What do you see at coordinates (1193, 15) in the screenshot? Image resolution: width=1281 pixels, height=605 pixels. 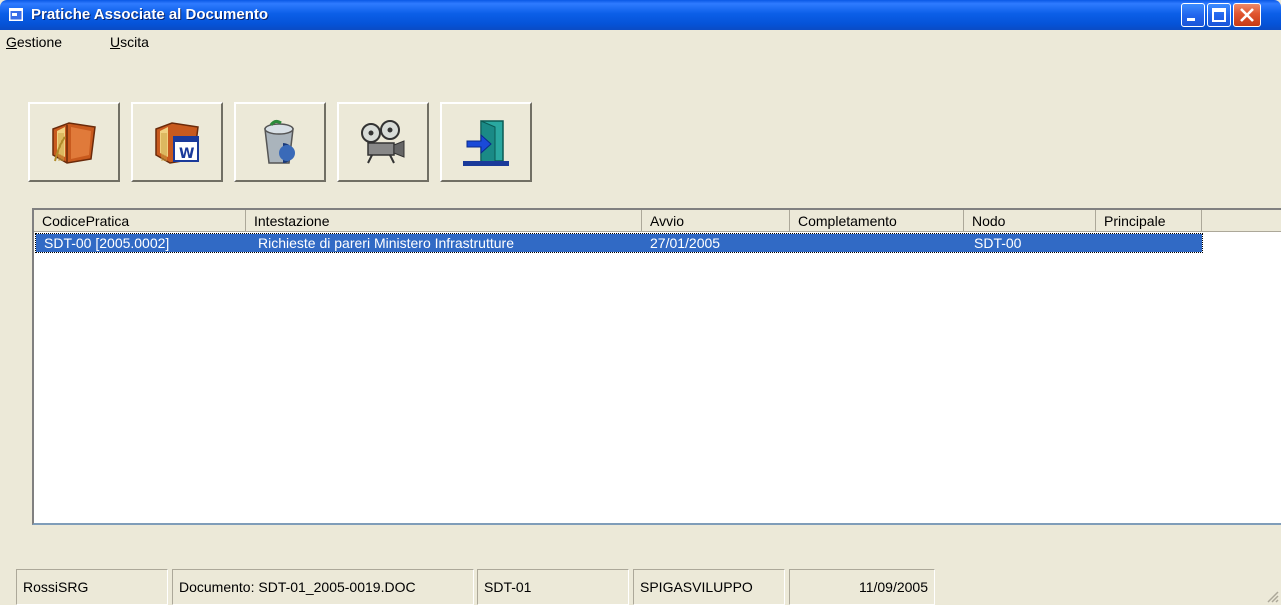 I see `minimize-button` at bounding box center [1193, 15].